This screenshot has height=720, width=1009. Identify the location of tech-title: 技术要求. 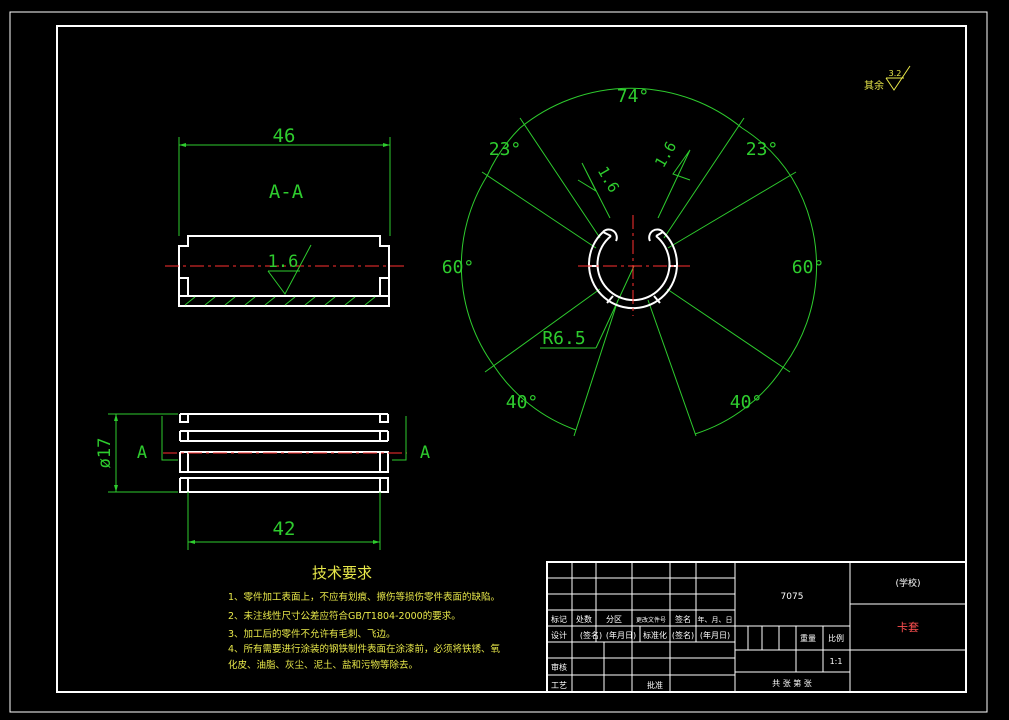
(342, 573).